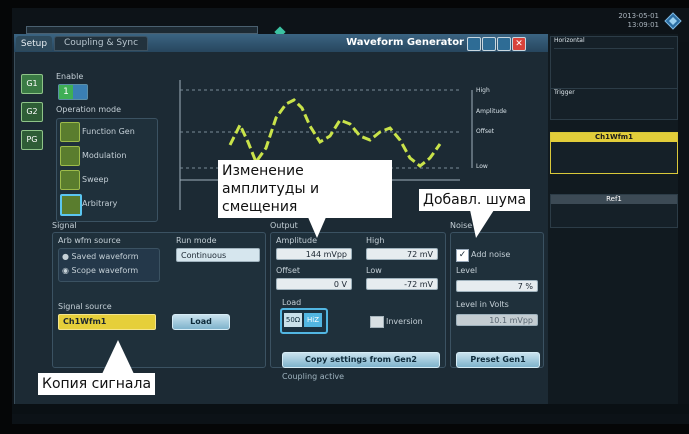 Image resolution: width=689 pixels, height=434 pixels. I want to click on add-noise-checkbox: ✓, so click(462, 255).